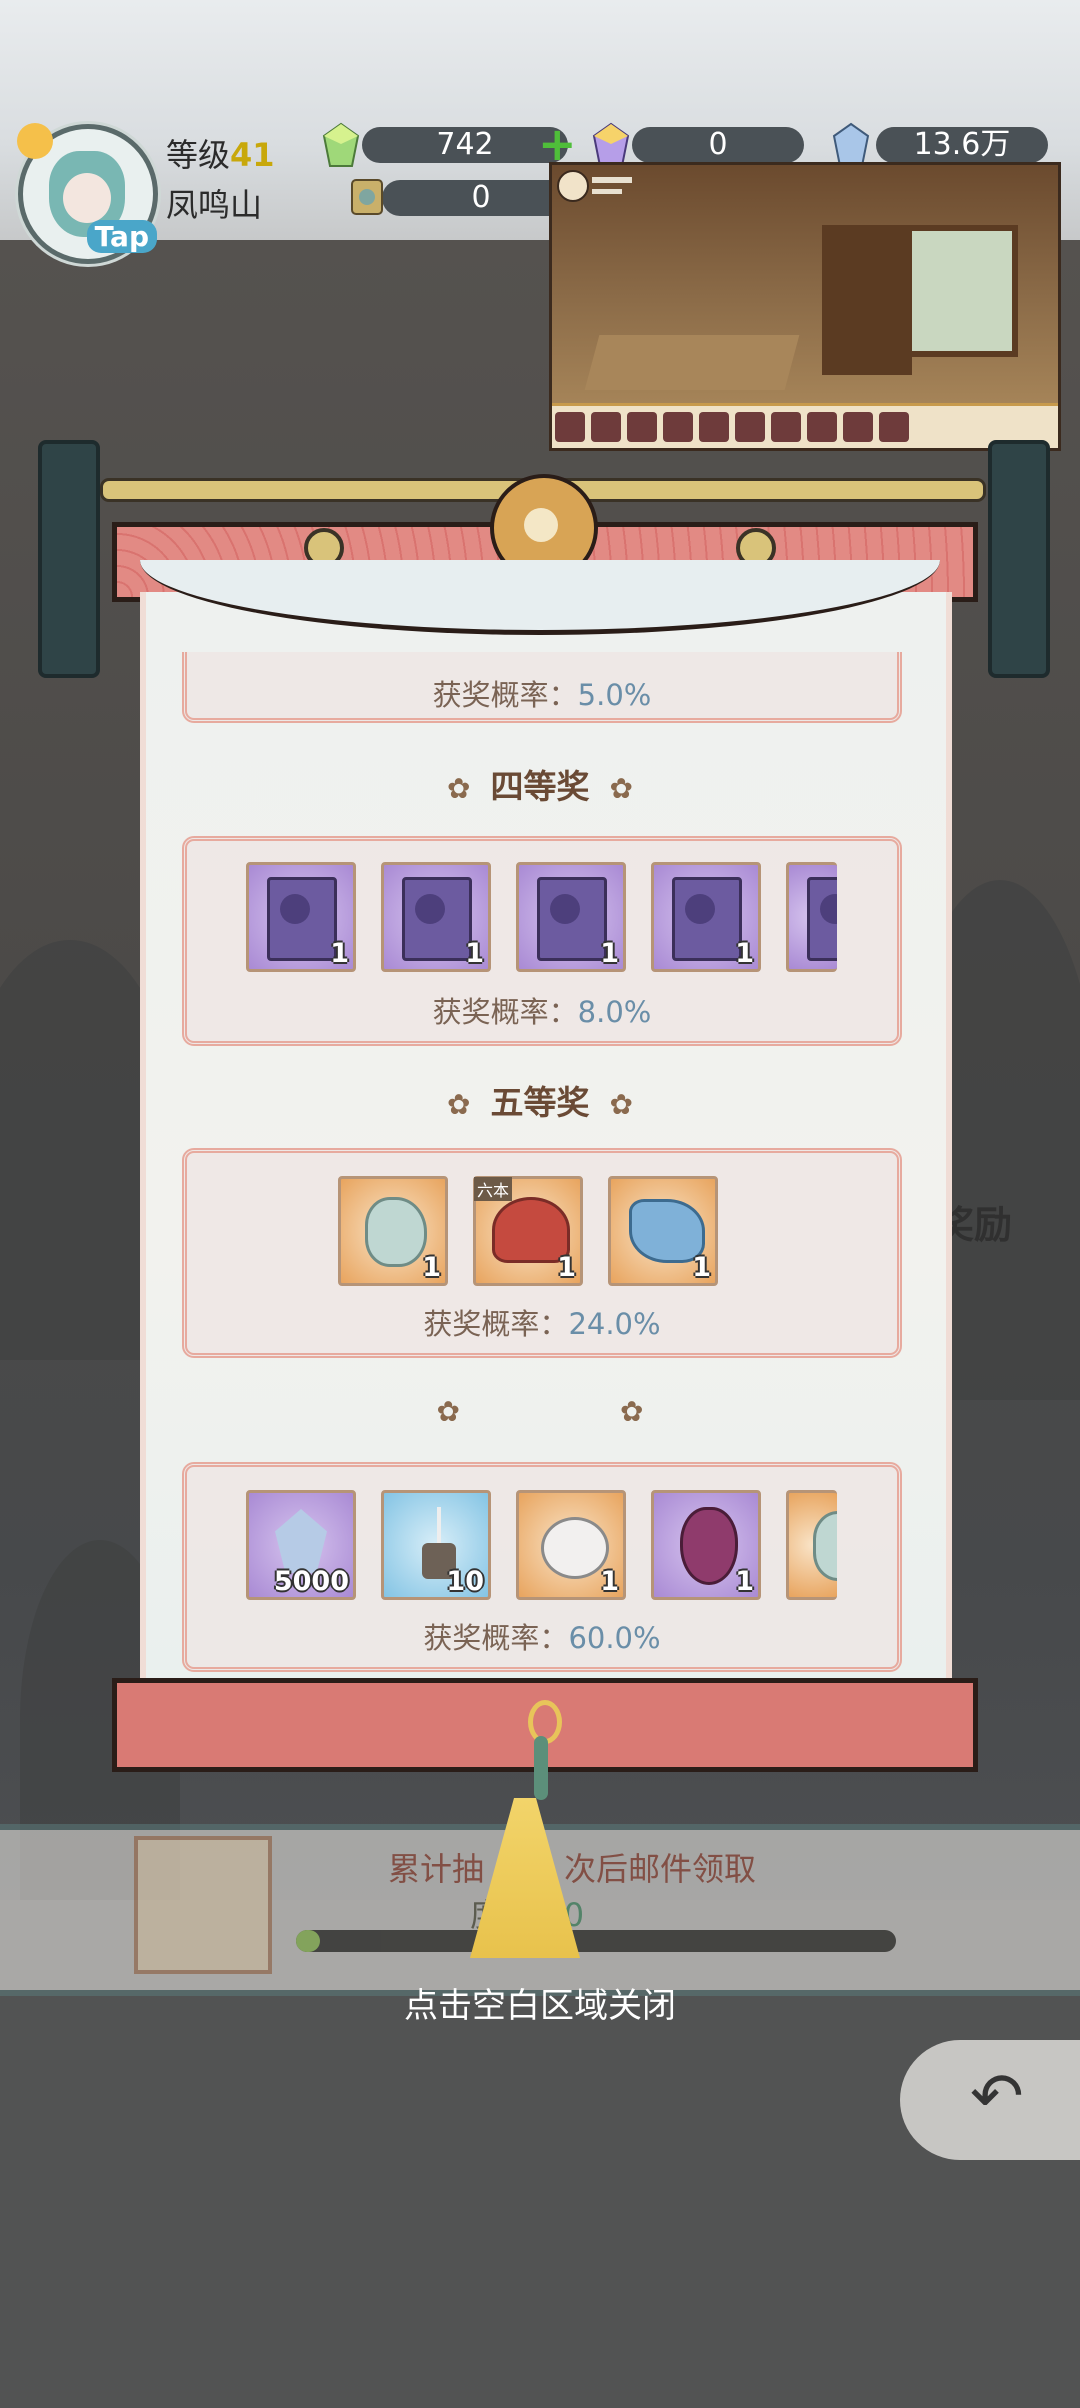 The height and width of the screenshot is (2408, 1080). I want to click on back-button: ↶, so click(990, 2100).